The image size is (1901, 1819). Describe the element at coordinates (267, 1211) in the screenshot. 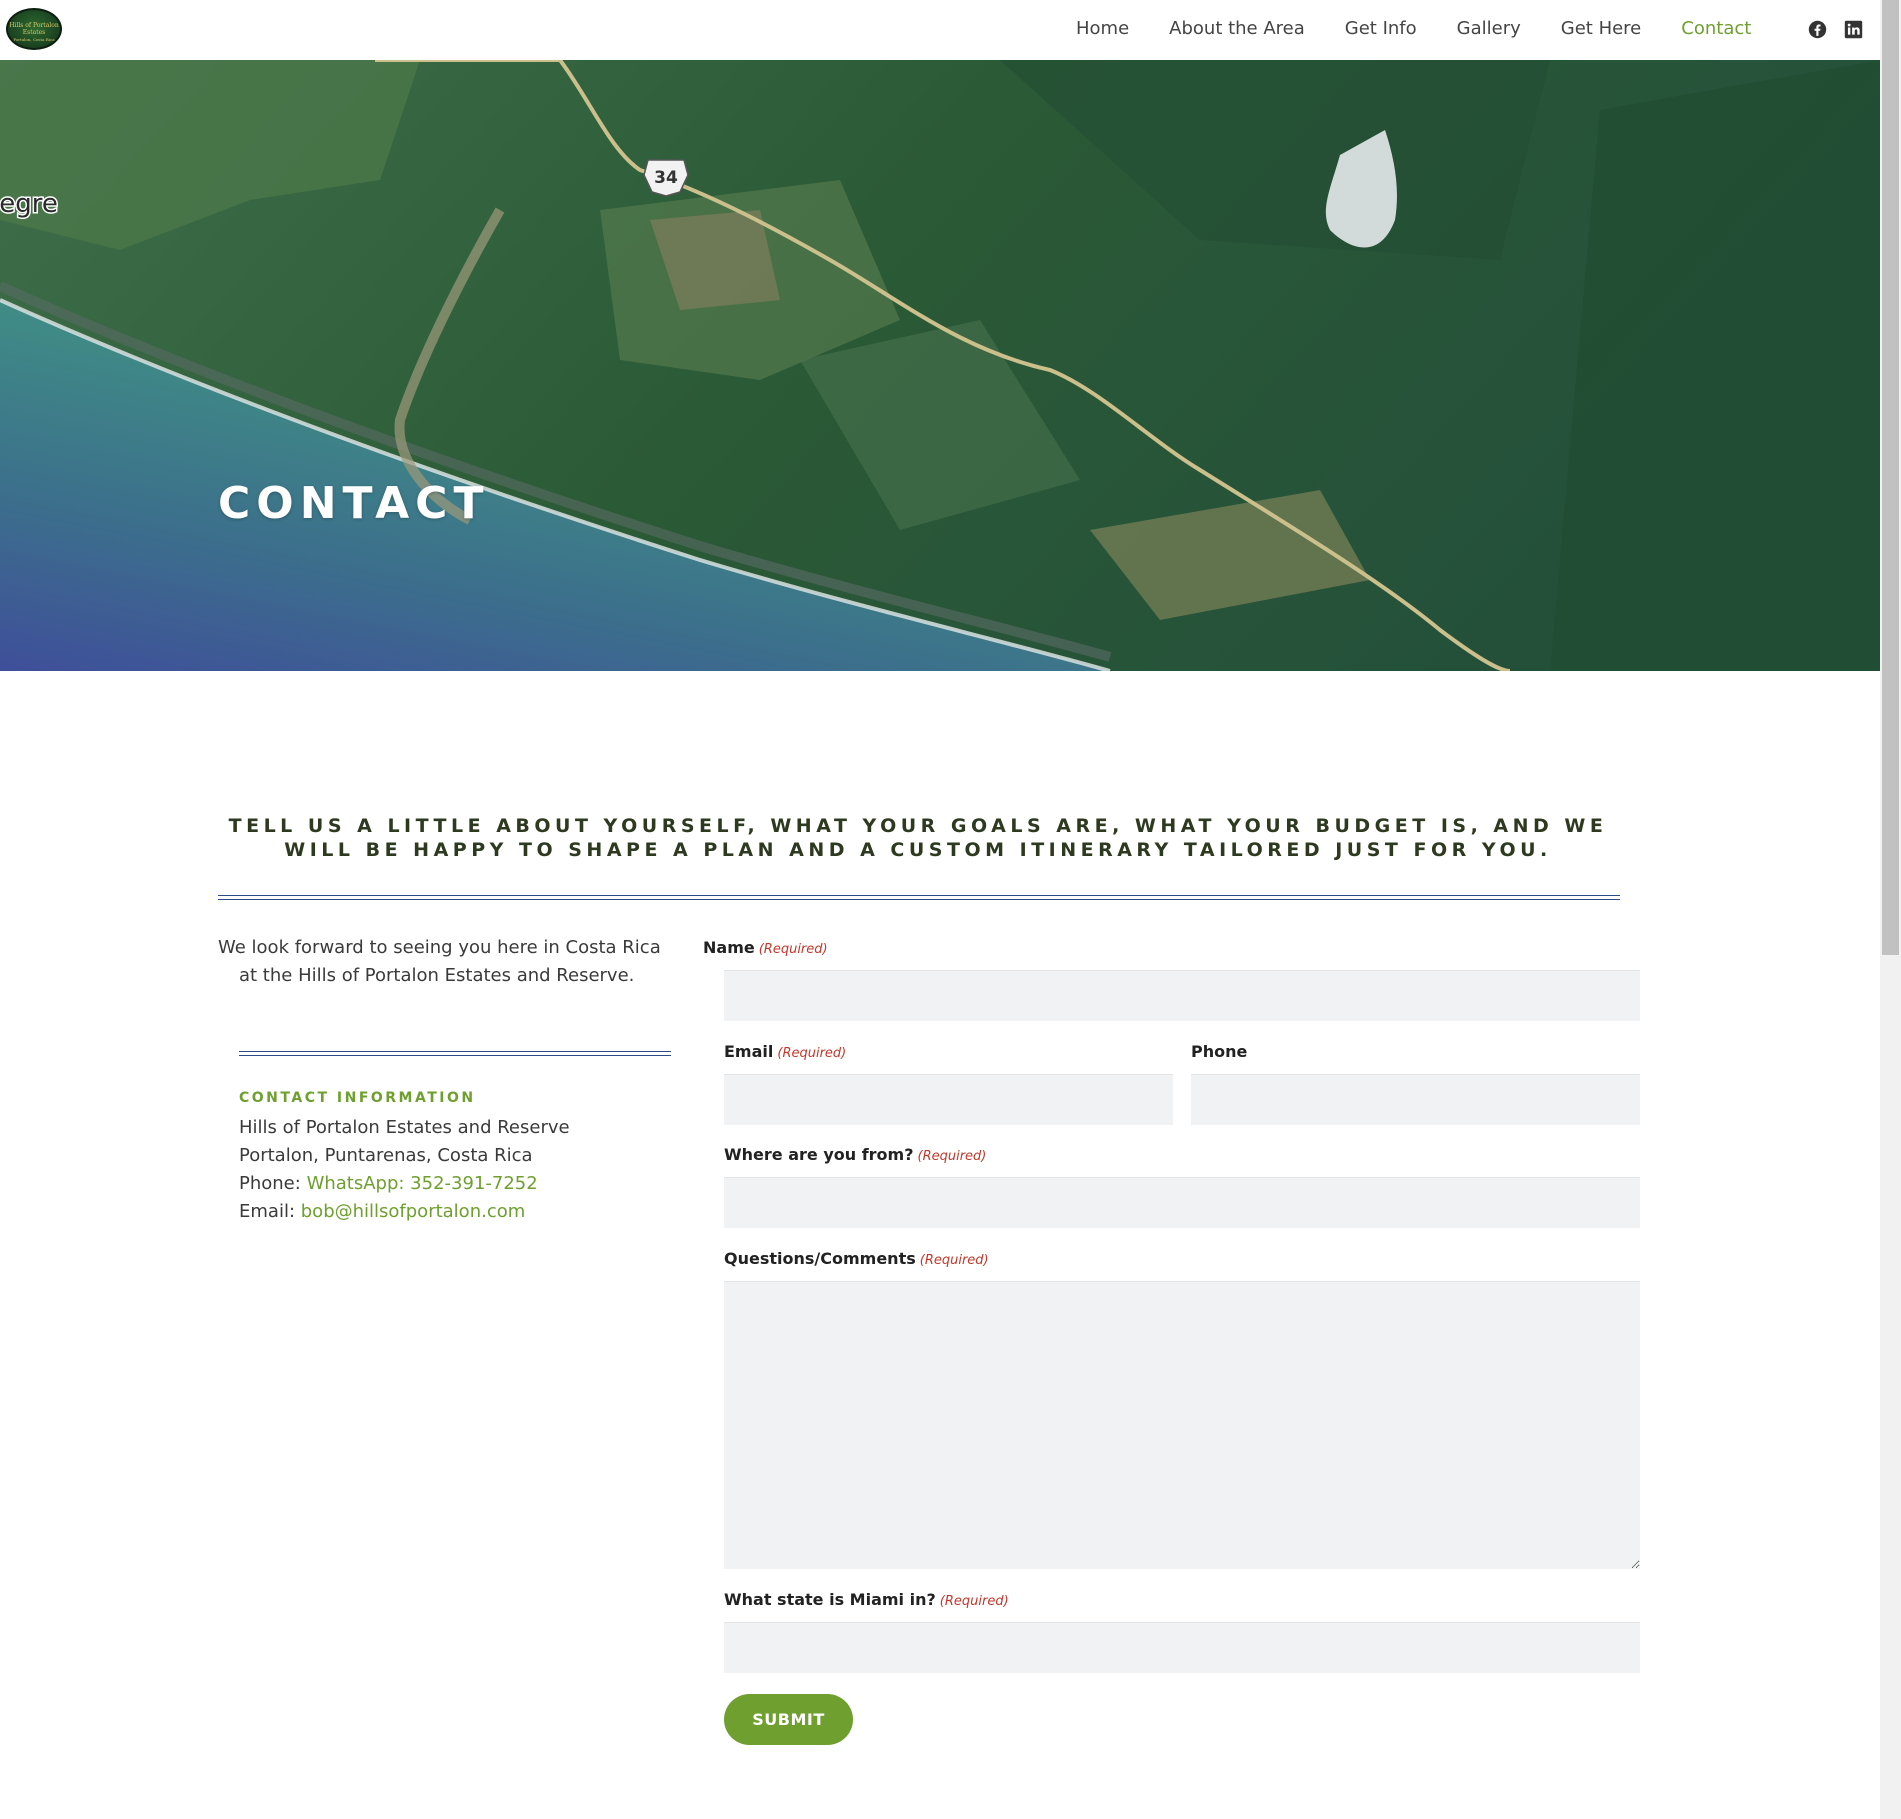

I see `email-label: Email:` at that location.